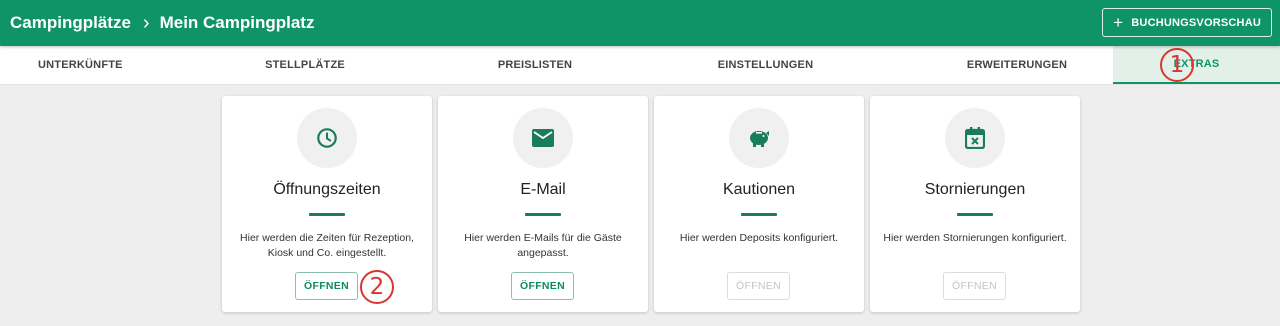 The image size is (1280, 326). What do you see at coordinates (759, 138) in the screenshot?
I see `piggy-bank-icon` at bounding box center [759, 138].